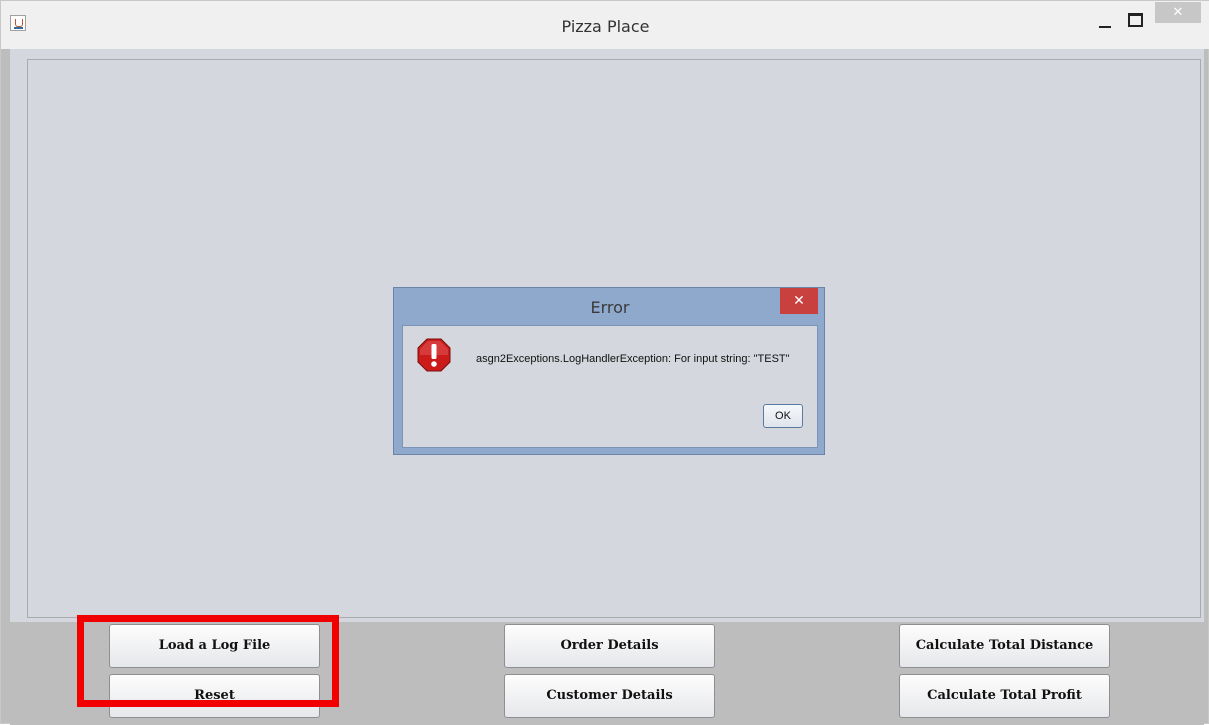 This screenshot has height=725, width=1209. Describe the element at coordinates (609, 646) in the screenshot. I see `order-details-button: Order Details` at that location.